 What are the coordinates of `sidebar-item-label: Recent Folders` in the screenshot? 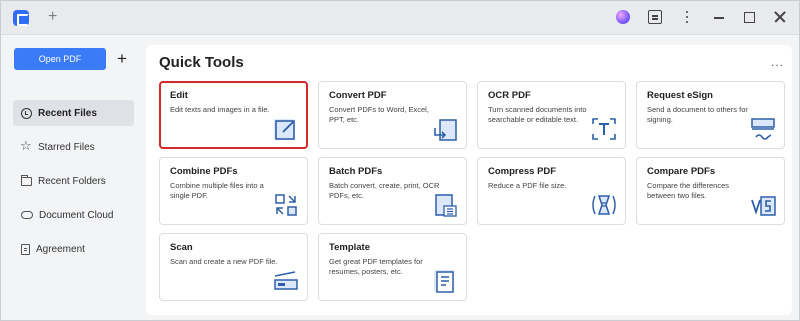 It's located at (72, 181).